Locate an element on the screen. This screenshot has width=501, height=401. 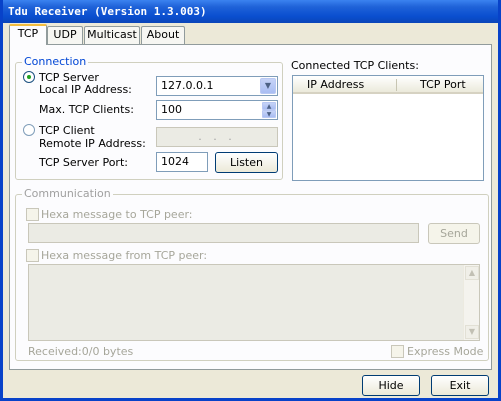
remote-ip-label: Remote IP Address: is located at coordinates (92, 143).